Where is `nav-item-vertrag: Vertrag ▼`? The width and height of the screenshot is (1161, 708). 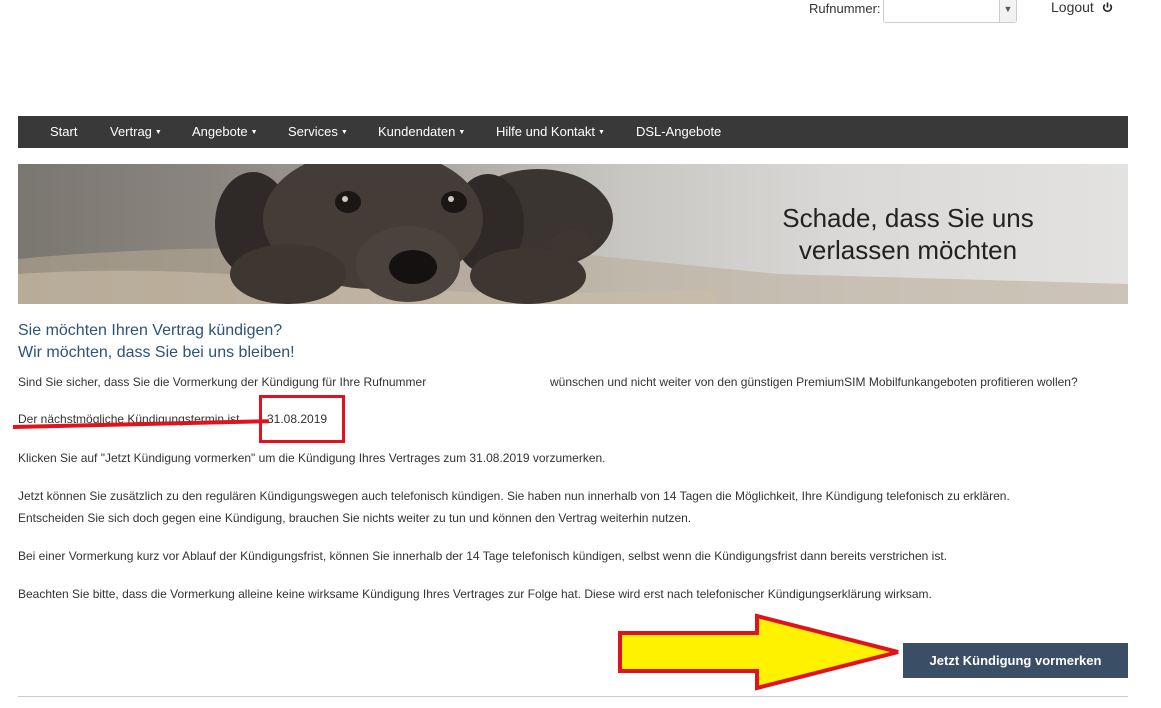
nav-item-vertrag: Vertrag ▼ is located at coordinates (136, 132).